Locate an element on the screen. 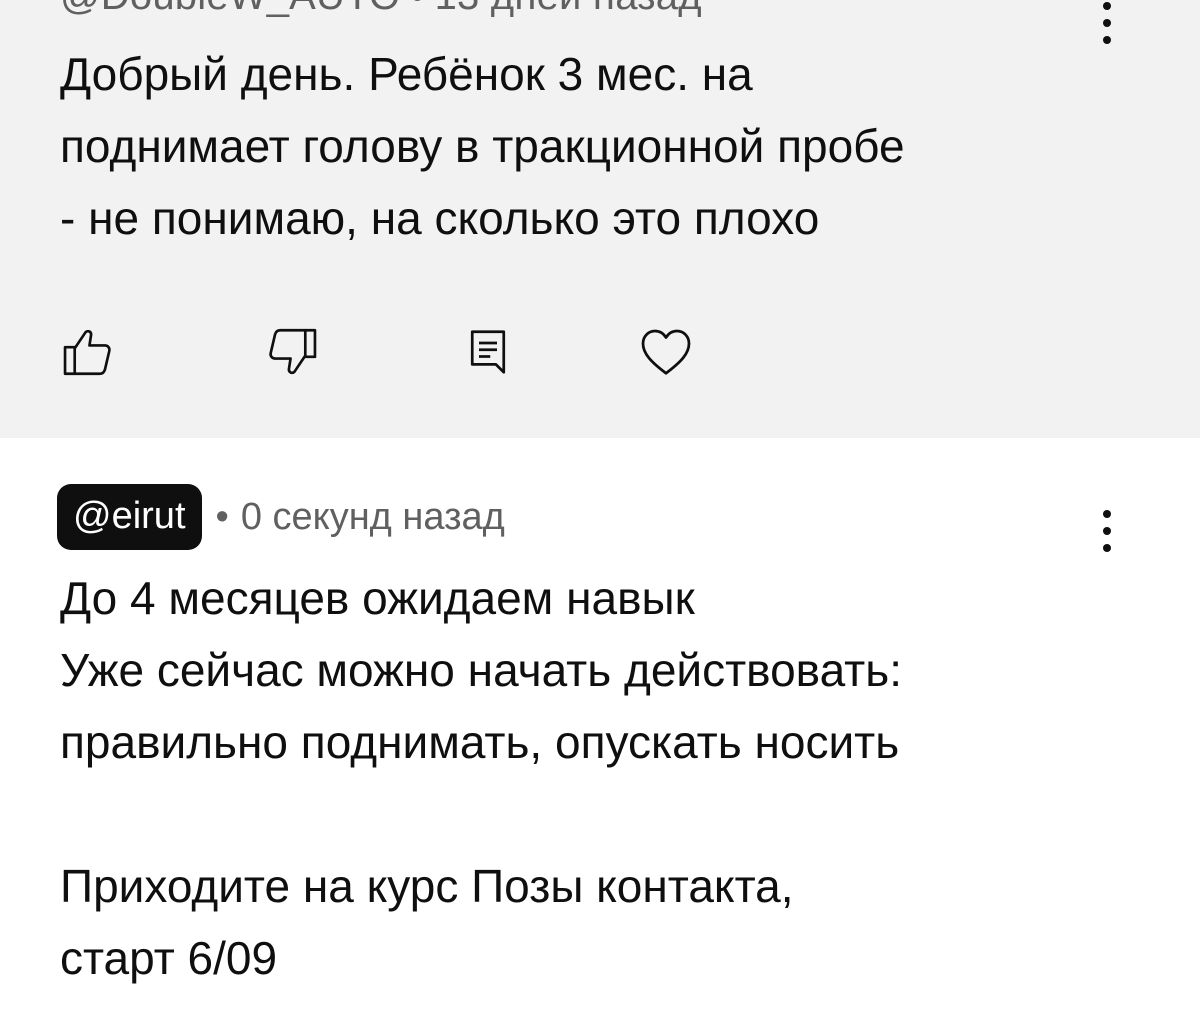  reply-comment-timestamp: 0 секунд назад is located at coordinates (372, 516).